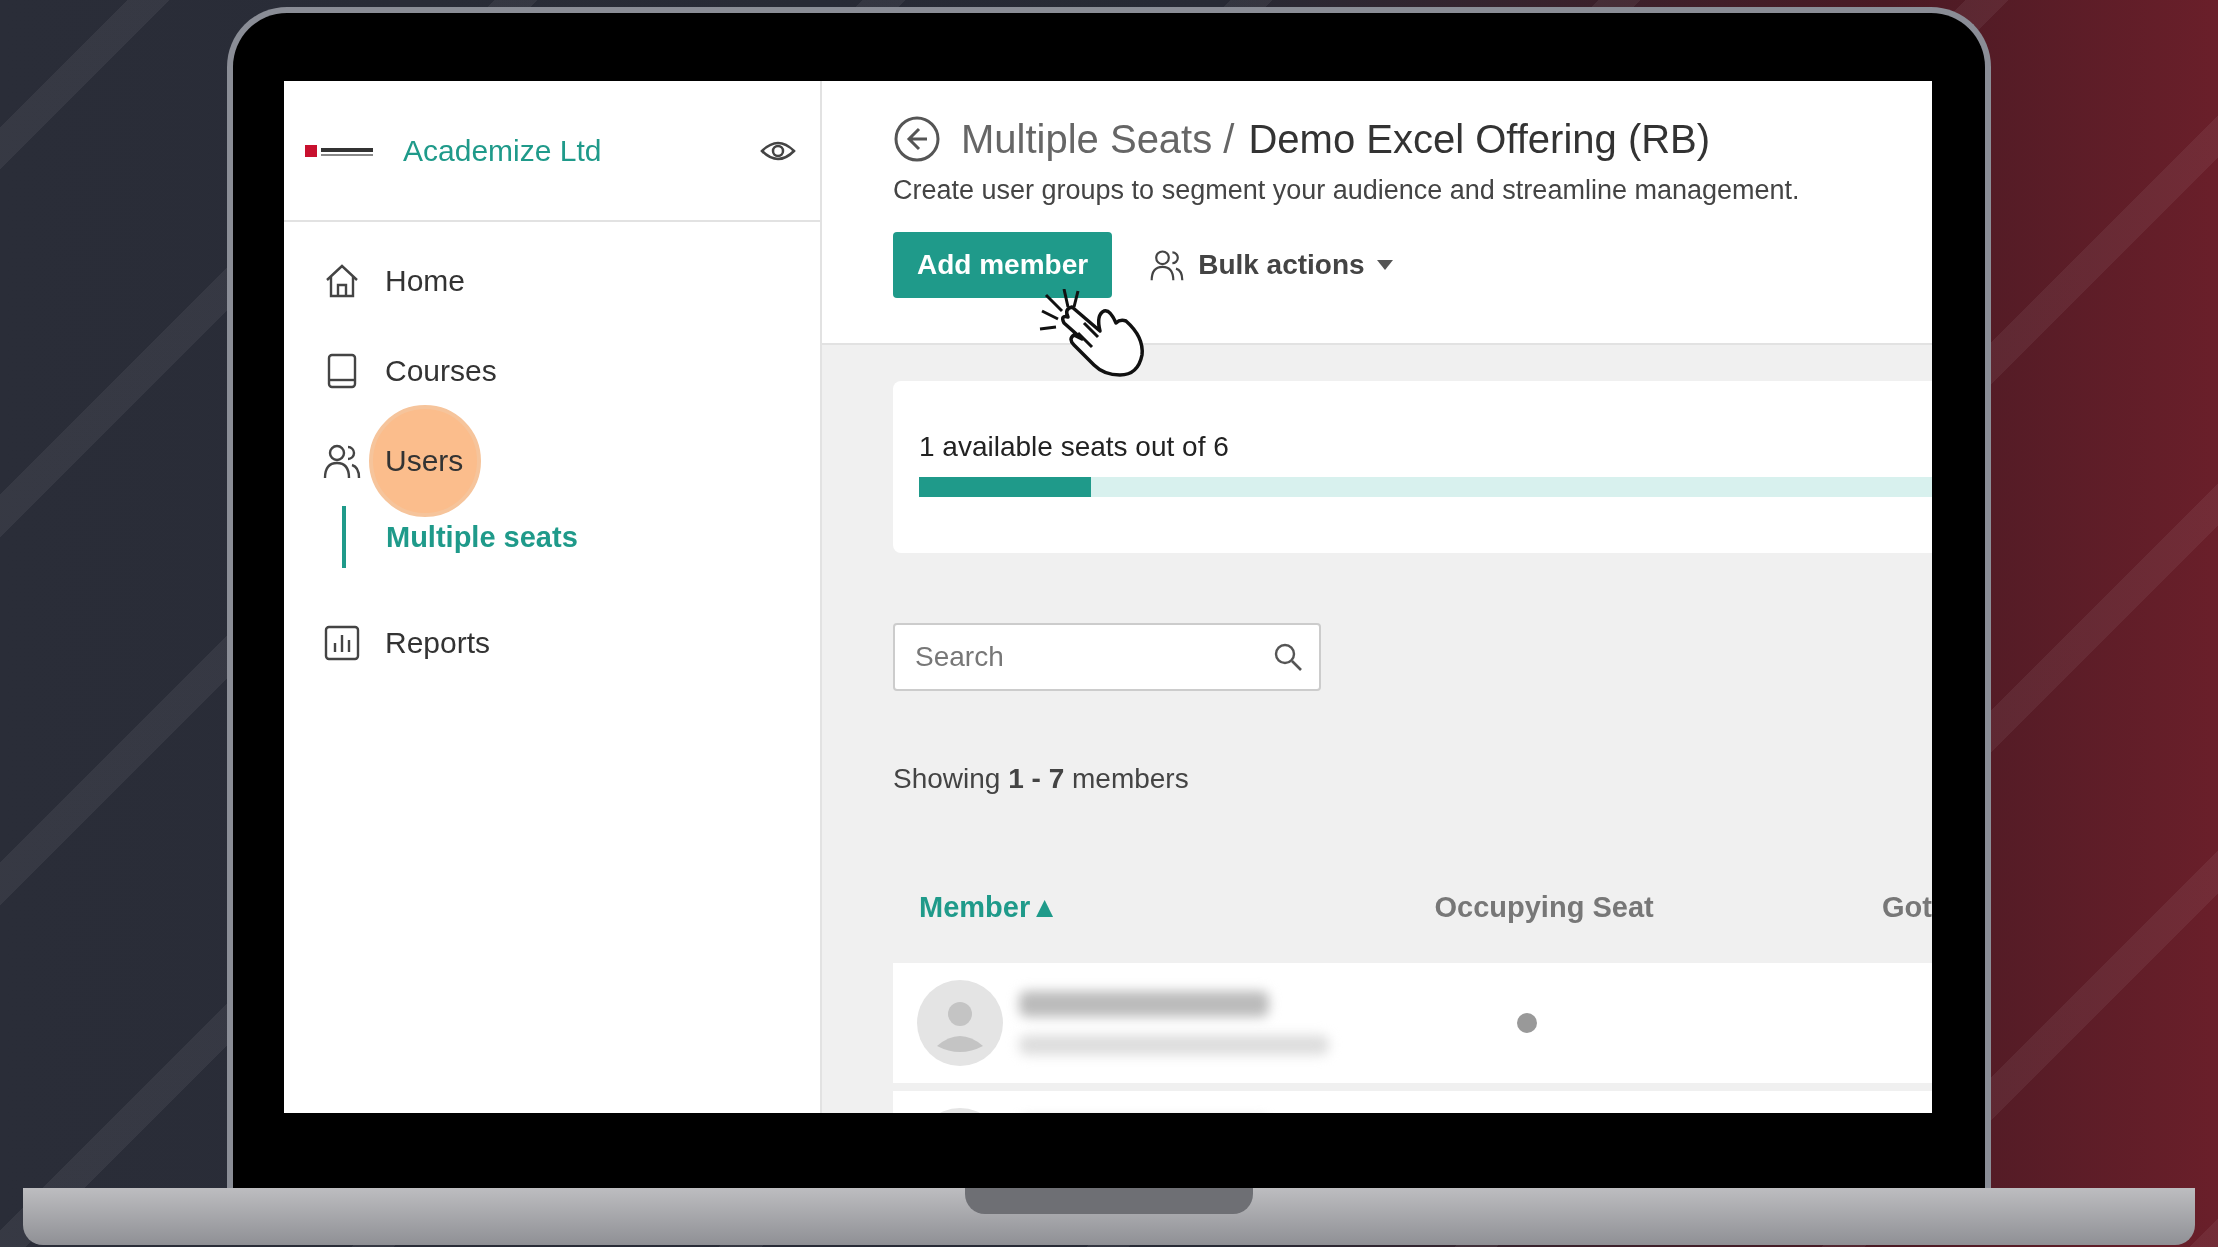 The image size is (2218, 1247). Describe the element at coordinates (1003, 265) in the screenshot. I see `add-member-button: Add member` at that location.